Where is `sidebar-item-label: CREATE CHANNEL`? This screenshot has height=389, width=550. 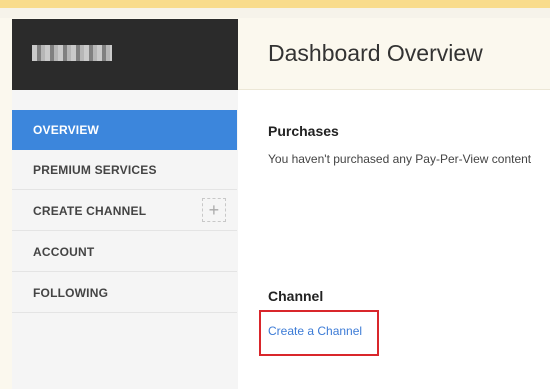
sidebar-item-label: CREATE CHANNEL is located at coordinates (90, 210).